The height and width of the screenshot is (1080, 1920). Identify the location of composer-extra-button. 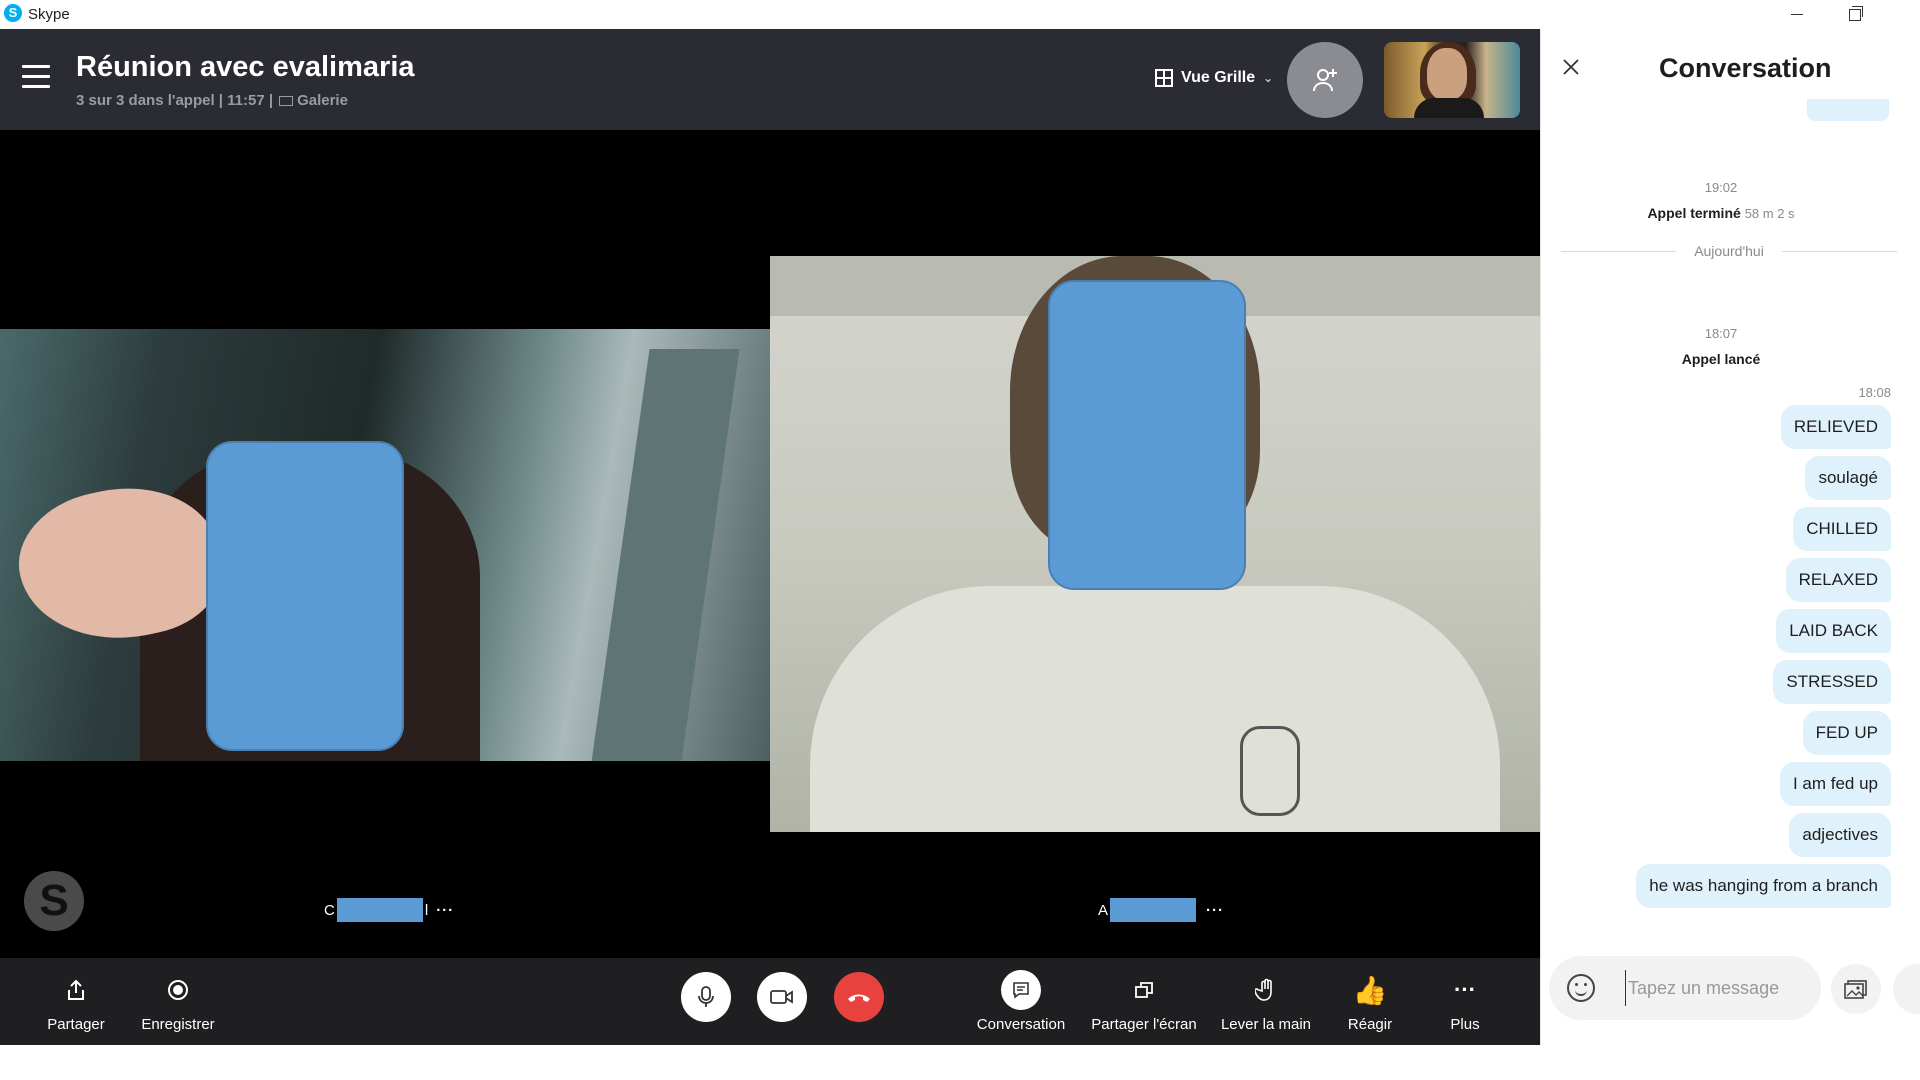
(1906, 989).